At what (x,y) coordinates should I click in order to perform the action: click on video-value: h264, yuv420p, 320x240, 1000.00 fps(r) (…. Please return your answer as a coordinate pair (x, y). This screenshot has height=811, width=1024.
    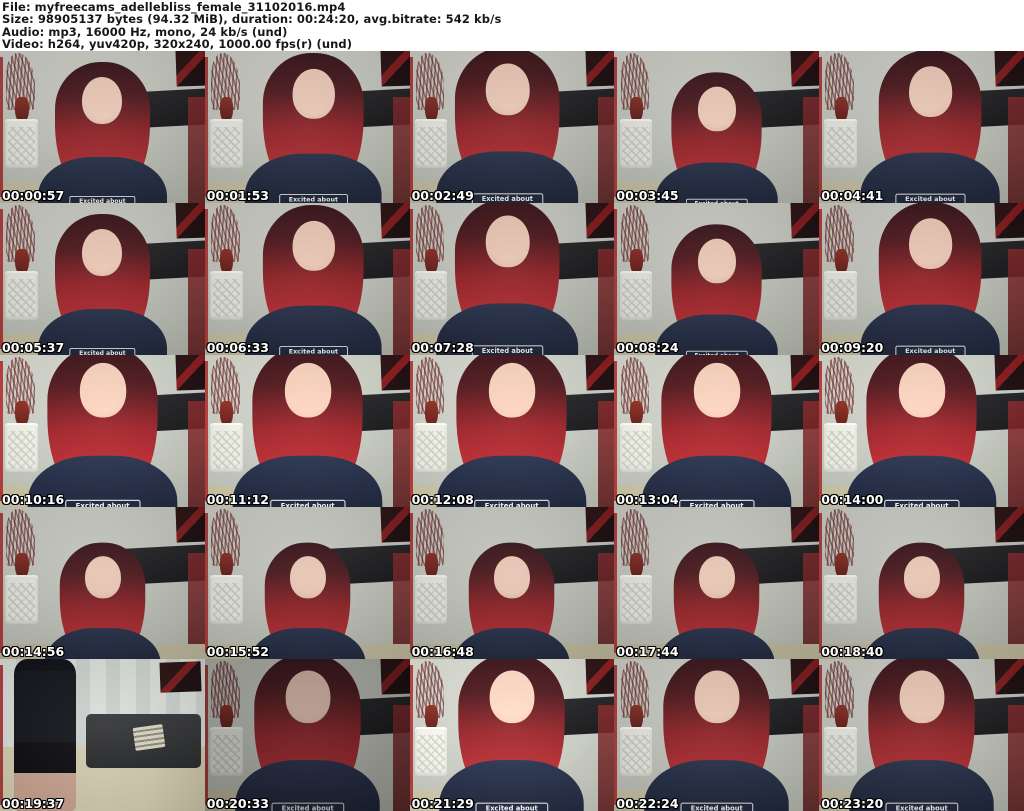
    Looking at the image, I should click on (200, 44).